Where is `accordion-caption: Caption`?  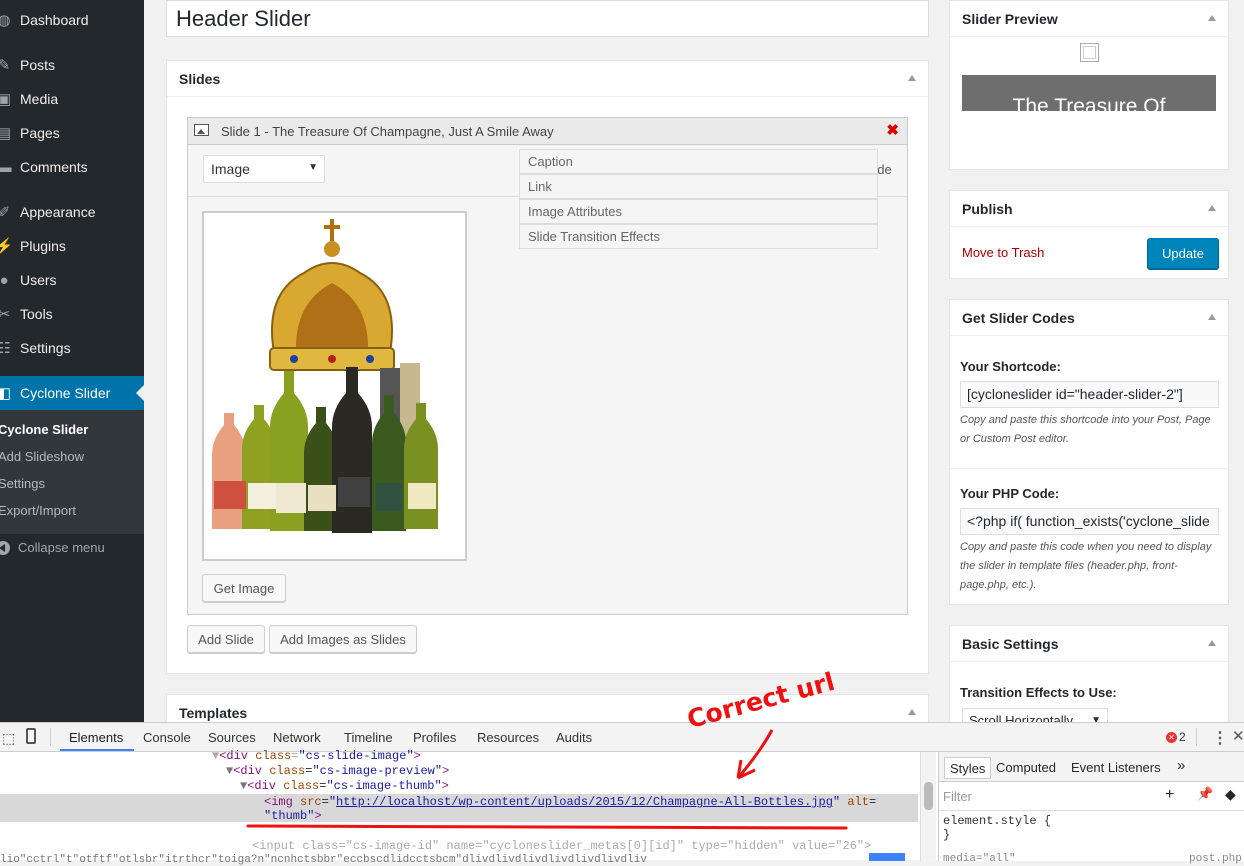
accordion-caption: Caption is located at coordinates (698, 161).